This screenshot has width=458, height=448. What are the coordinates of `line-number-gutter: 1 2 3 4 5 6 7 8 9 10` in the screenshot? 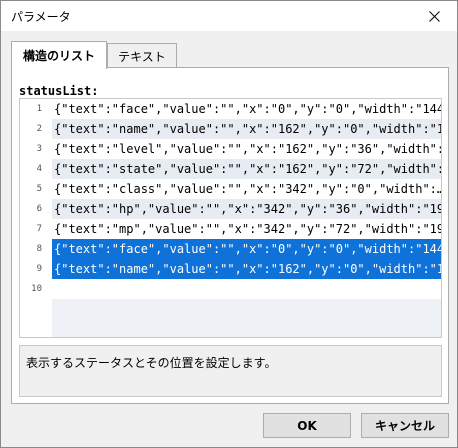 It's located at (36, 218).